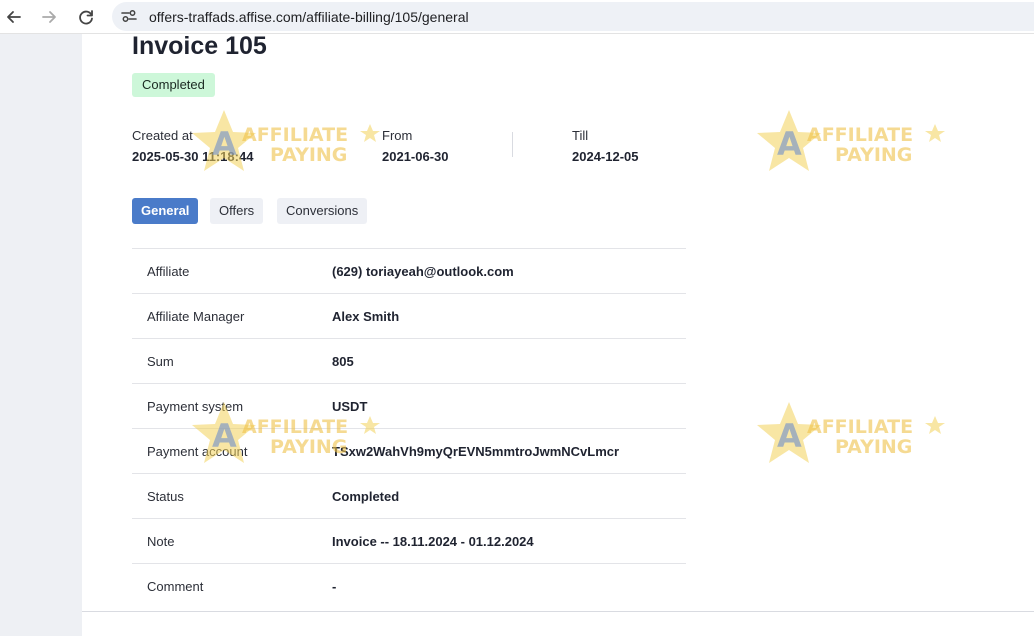 The width and height of the screenshot is (1034, 636). What do you see at coordinates (343, 361) in the screenshot?
I see `row-value: 805` at bounding box center [343, 361].